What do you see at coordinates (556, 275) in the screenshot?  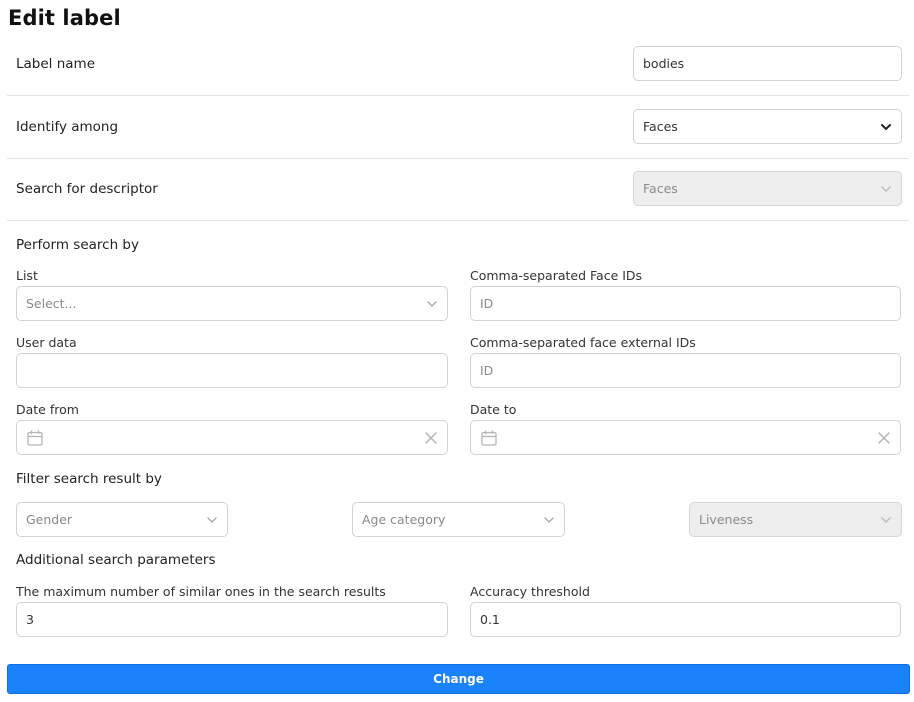 I see `face-ids-label: Comma-separated Face IDs` at bounding box center [556, 275].